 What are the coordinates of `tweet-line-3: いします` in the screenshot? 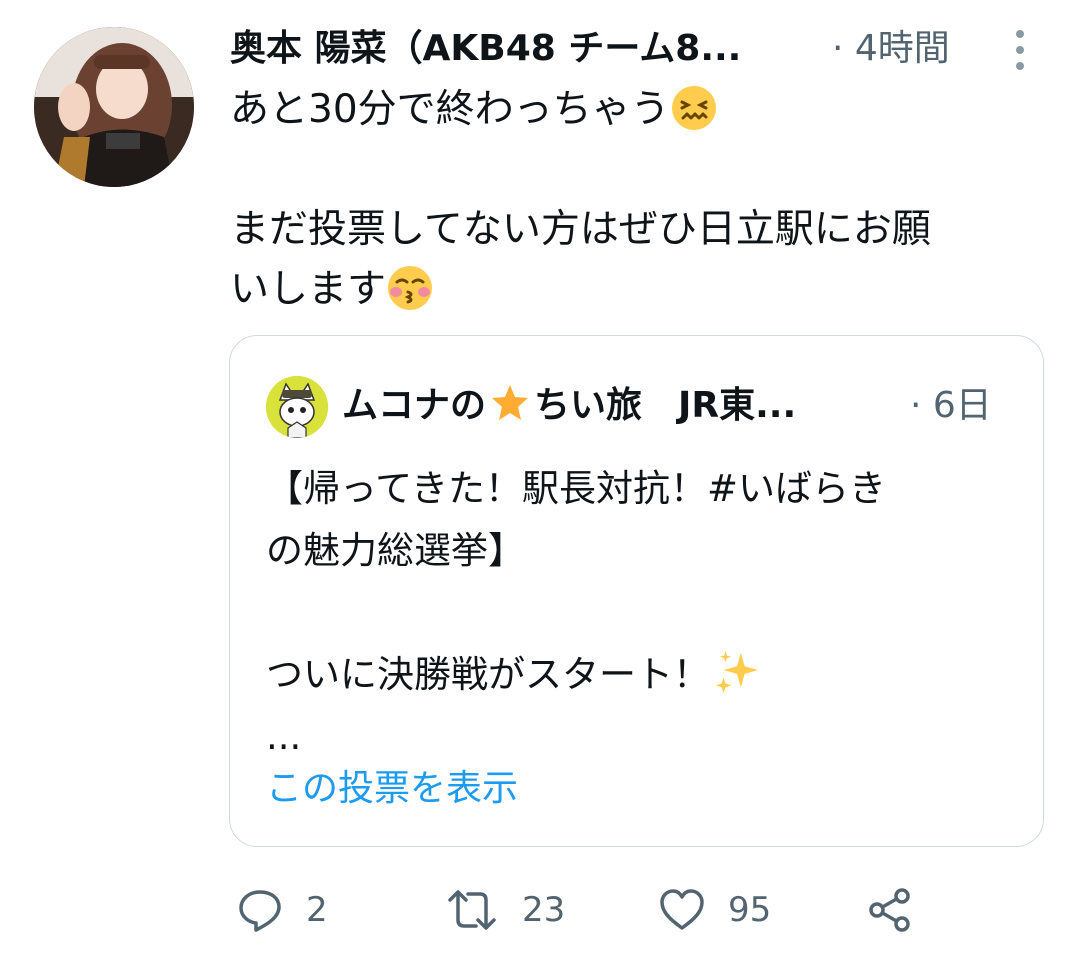 It's located at (308, 289).